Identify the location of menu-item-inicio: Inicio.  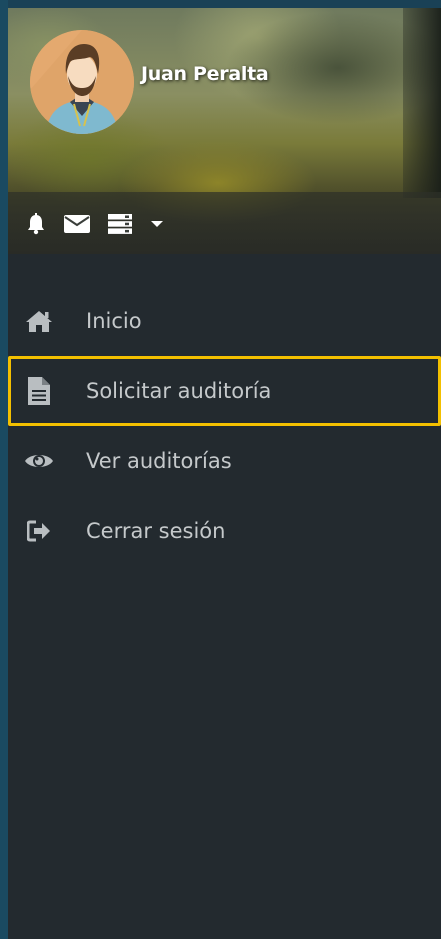
(224, 321).